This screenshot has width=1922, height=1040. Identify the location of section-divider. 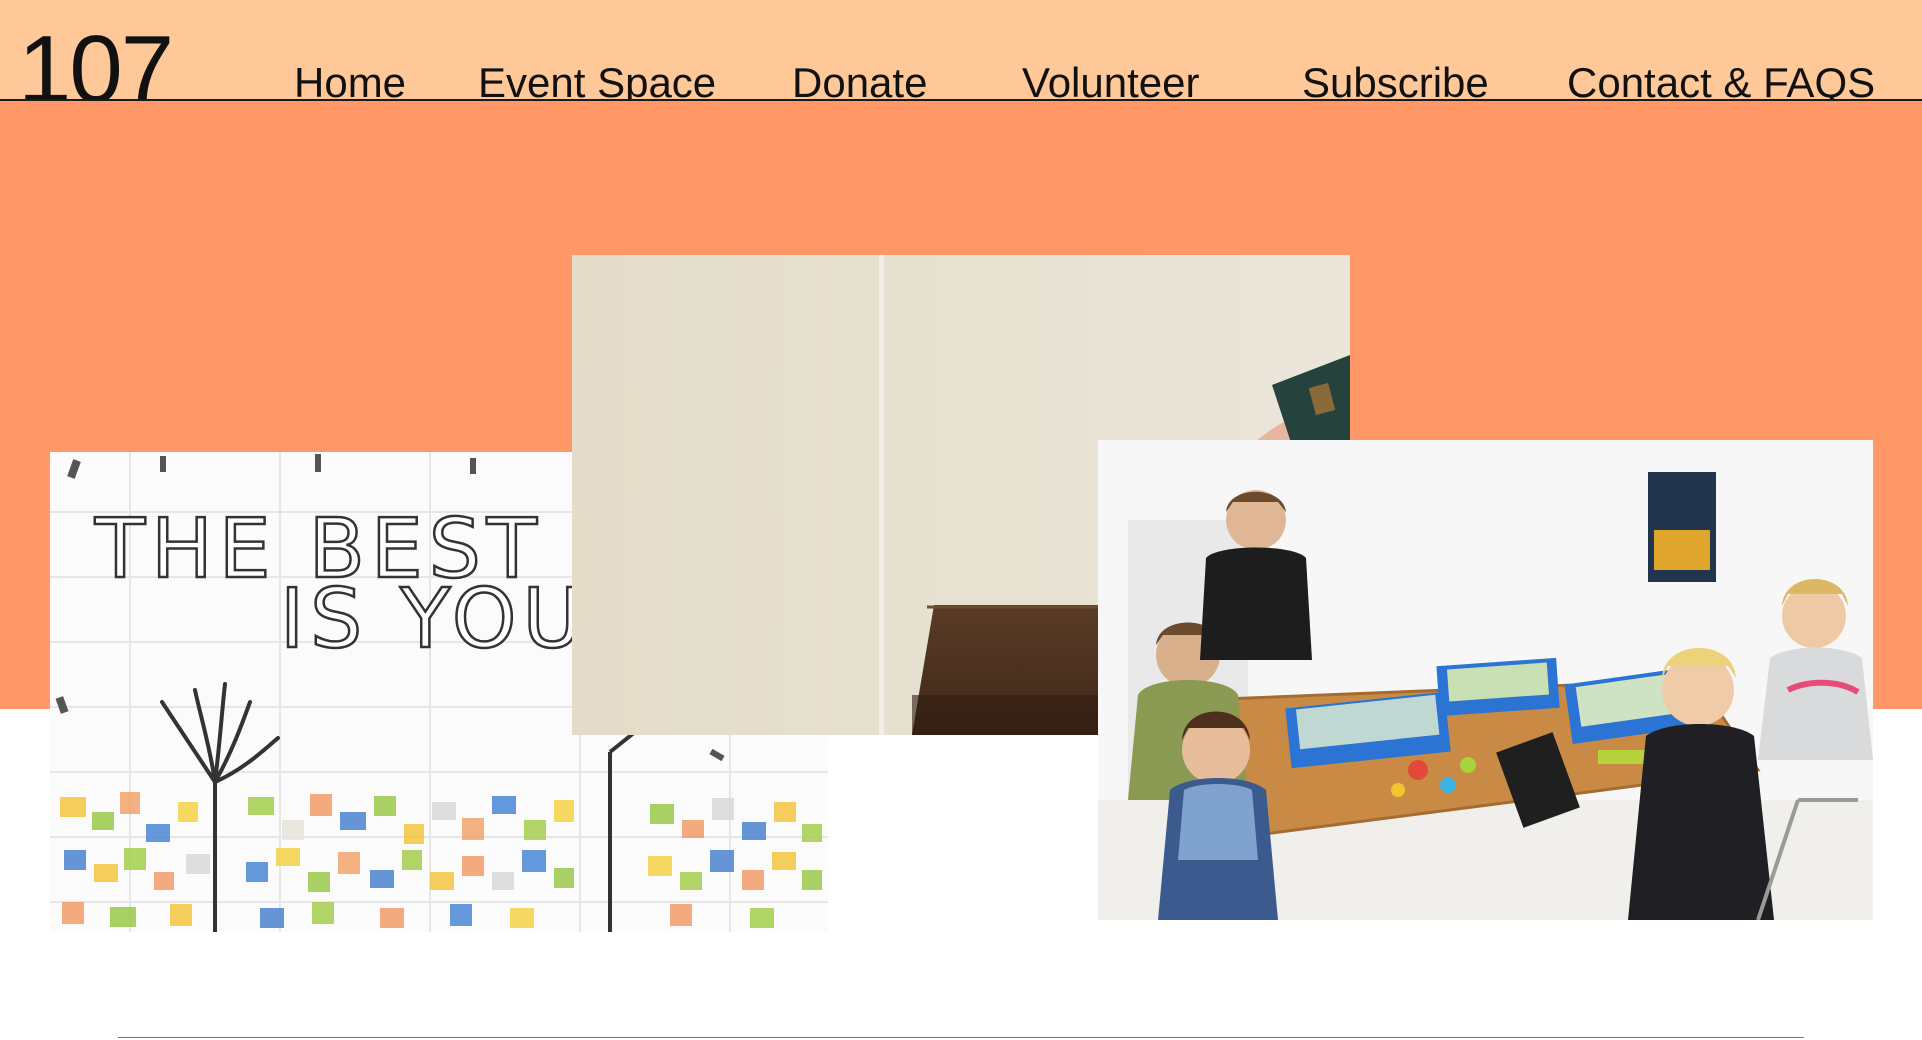
(961, 1037).